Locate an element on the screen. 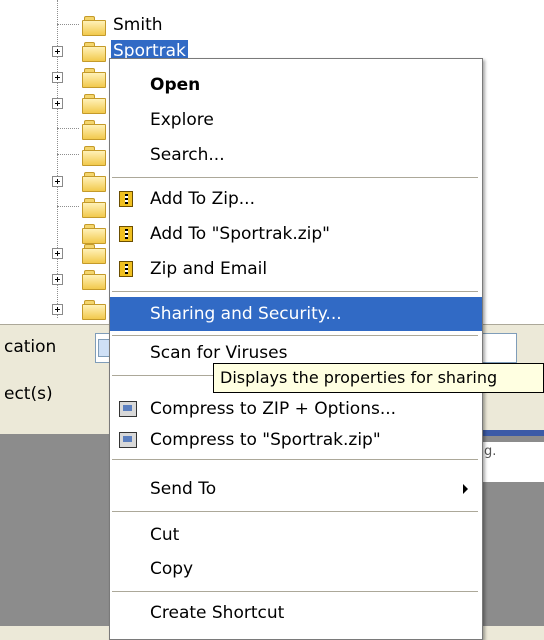 The image size is (544, 640). menu-item-send-to: Send To is located at coordinates (296, 489).